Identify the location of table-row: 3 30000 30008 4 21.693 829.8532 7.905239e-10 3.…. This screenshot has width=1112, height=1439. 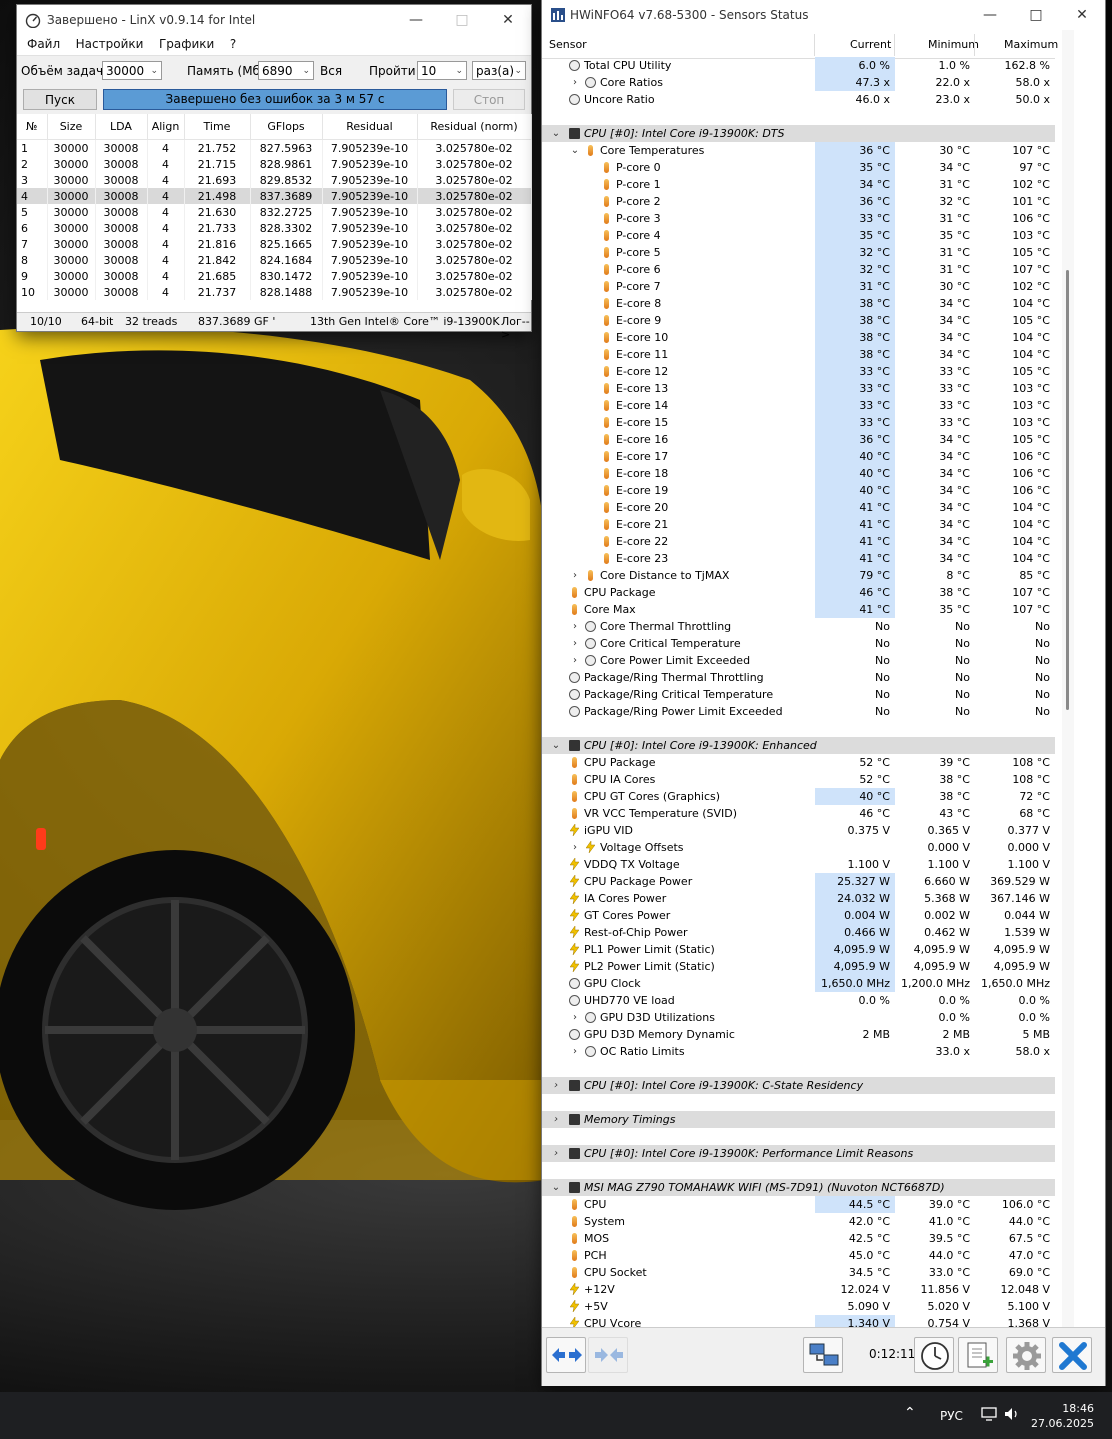
(274, 180).